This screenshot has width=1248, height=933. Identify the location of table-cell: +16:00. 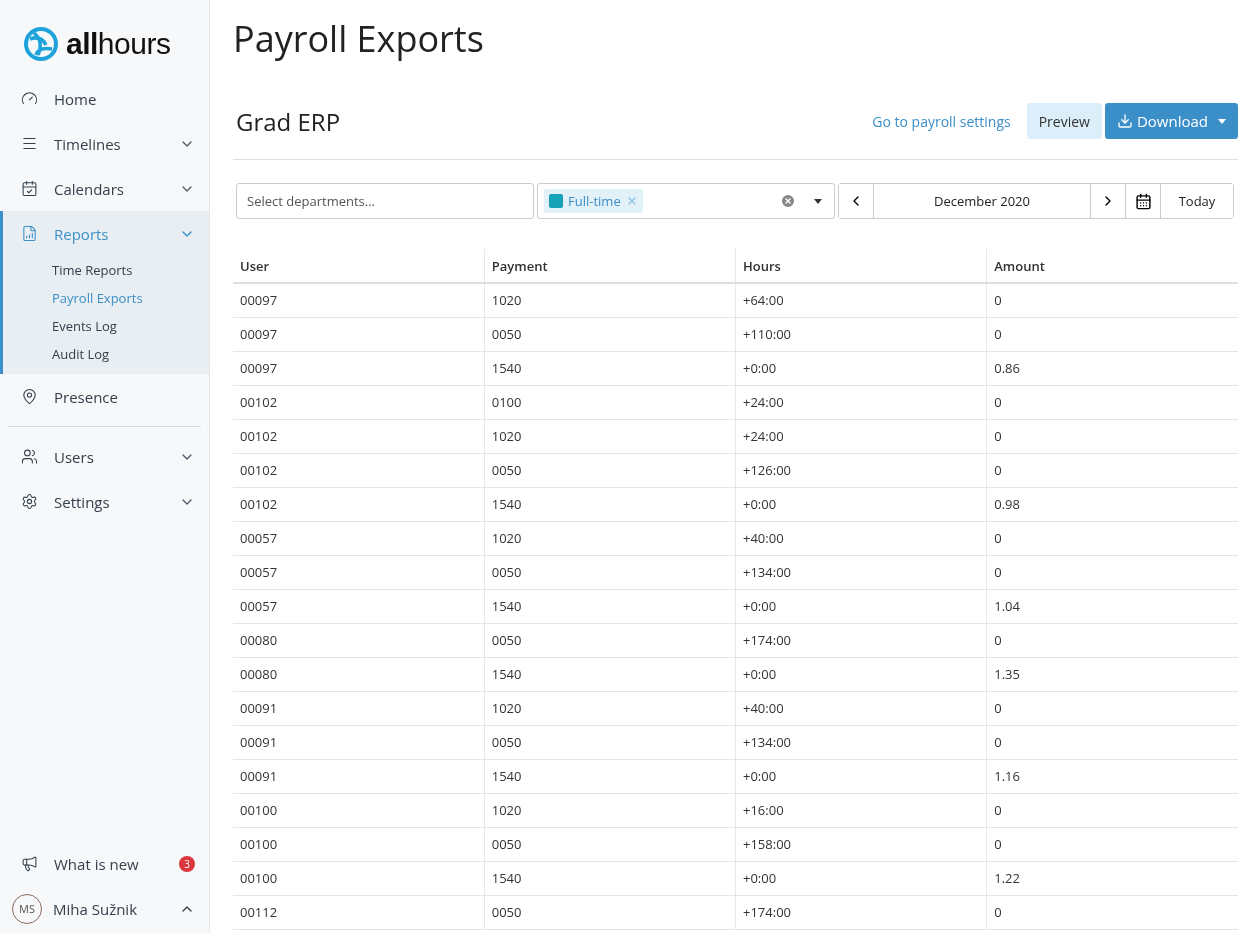
(861, 810).